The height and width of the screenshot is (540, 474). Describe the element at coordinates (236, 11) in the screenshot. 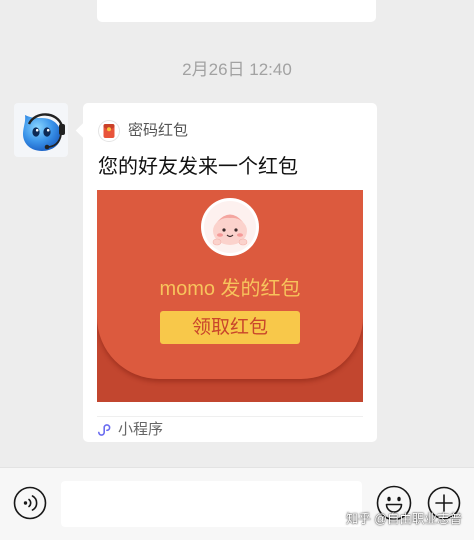

I see `previous-message-bubble` at that location.